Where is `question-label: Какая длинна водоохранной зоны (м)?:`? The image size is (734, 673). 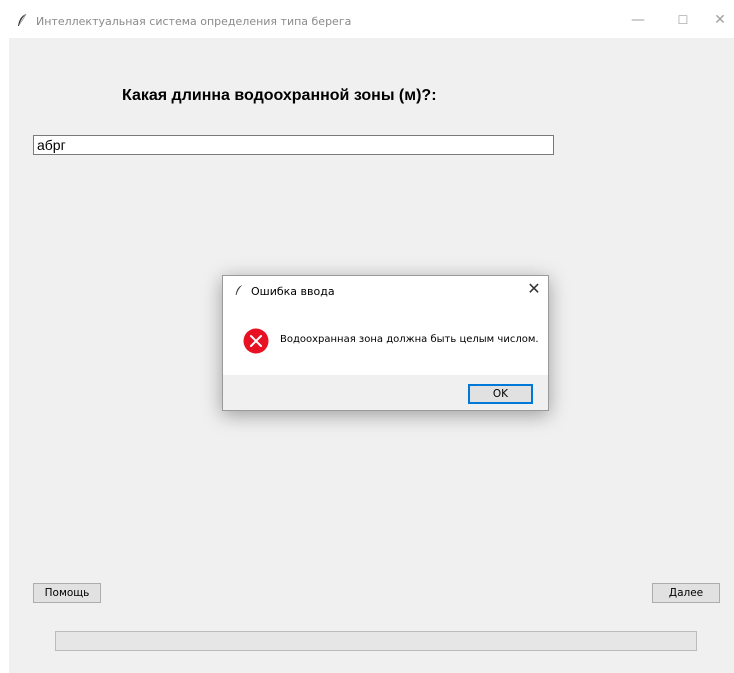
question-label: Какая длинна водоохранной зоны (м)?: is located at coordinates (279, 95).